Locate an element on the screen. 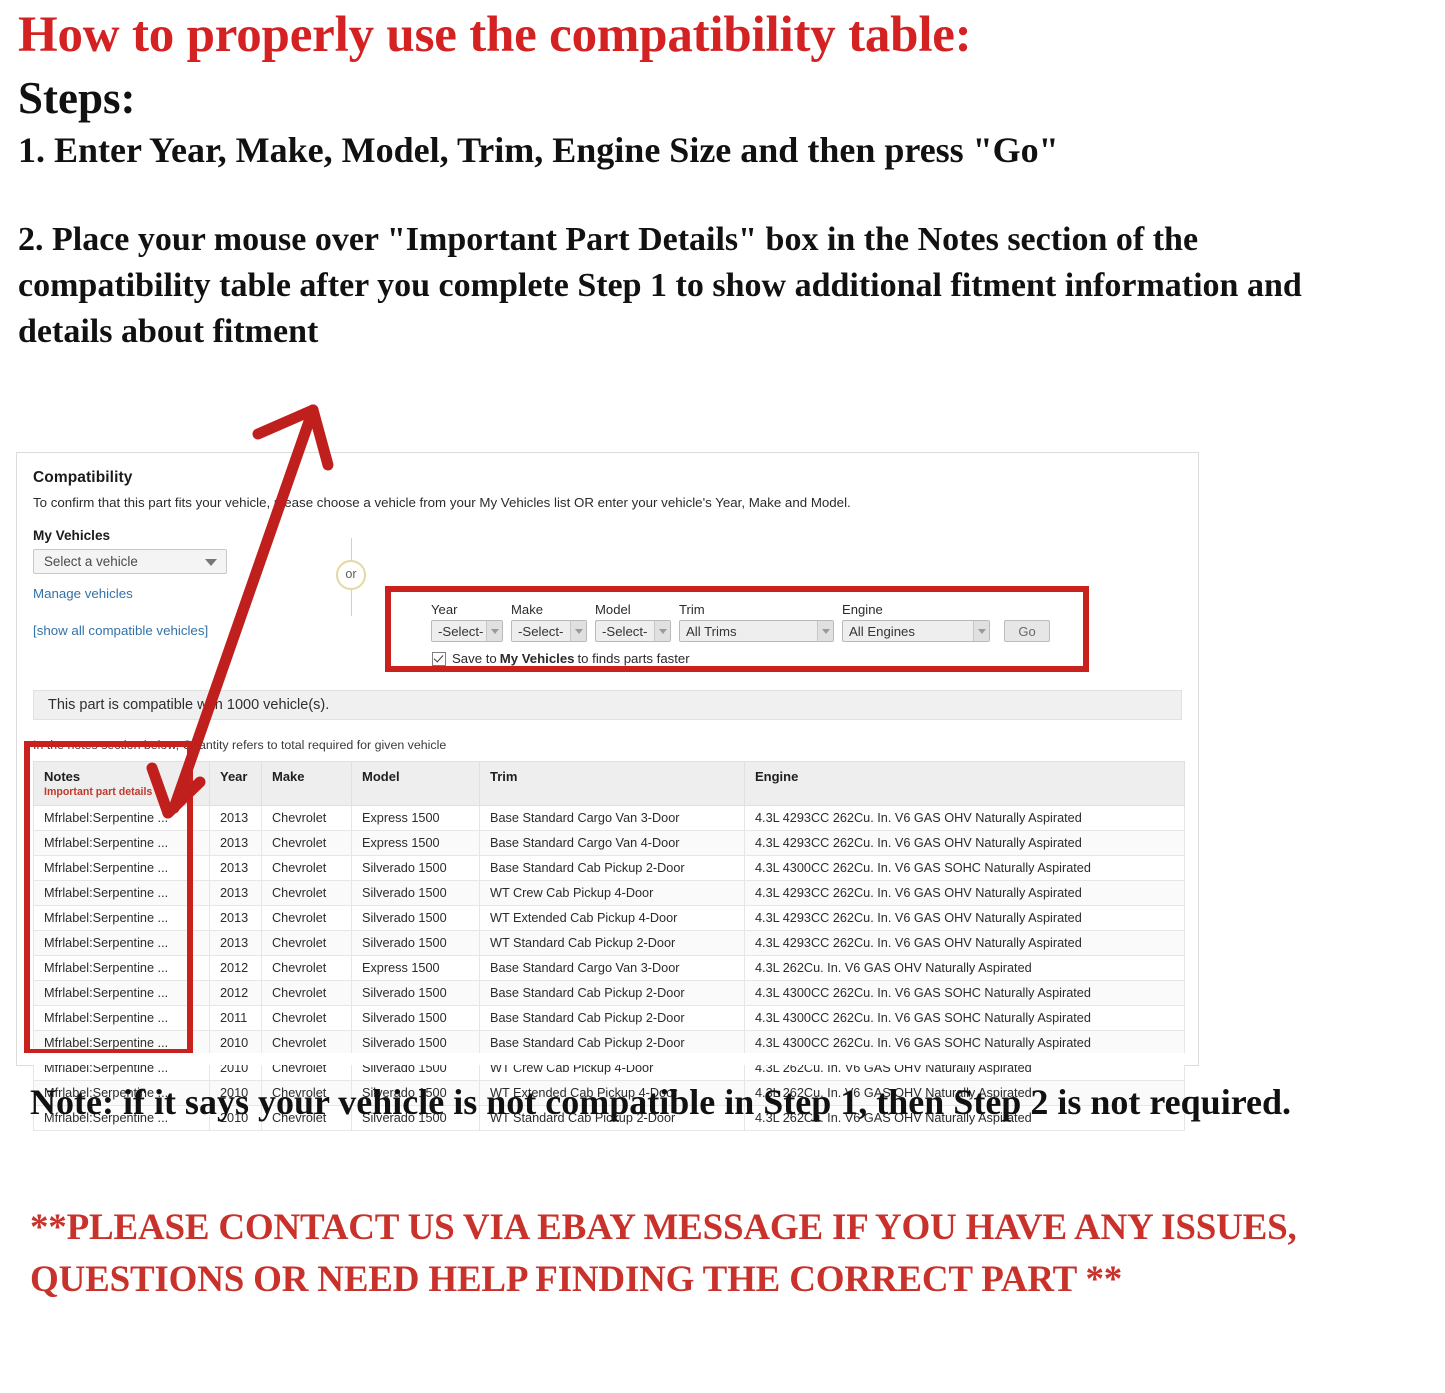  column-header-trim: Trim is located at coordinates (612, 783).